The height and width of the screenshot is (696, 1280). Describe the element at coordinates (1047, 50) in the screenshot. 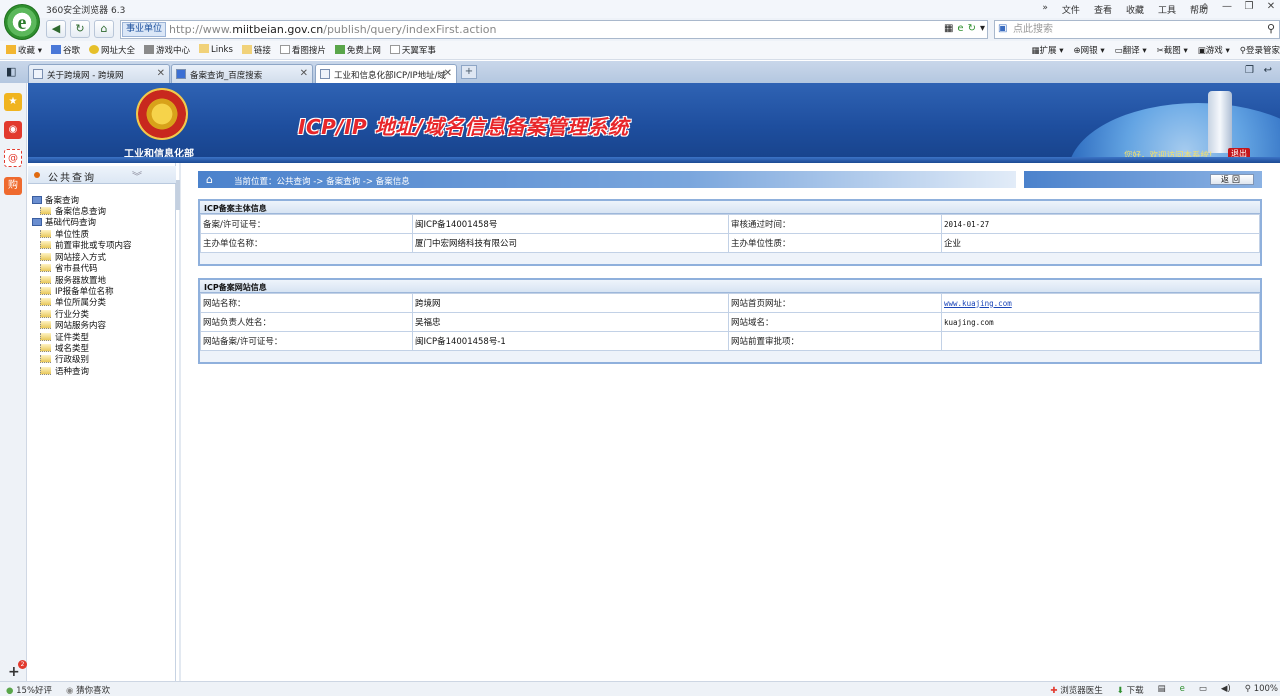

I see `extensions-button: ▦扩展 ▾` at that location.